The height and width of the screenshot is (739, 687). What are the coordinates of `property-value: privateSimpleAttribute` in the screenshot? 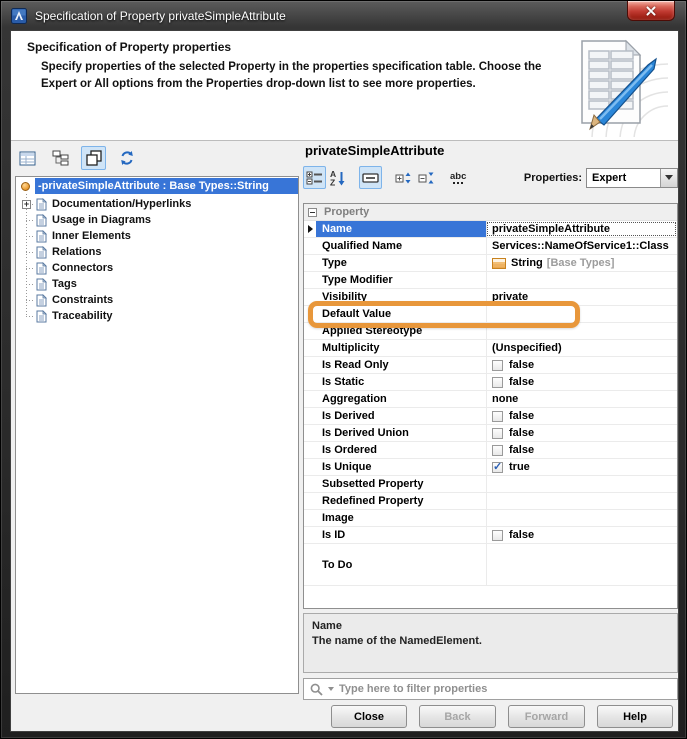 It's located at (581, 229).